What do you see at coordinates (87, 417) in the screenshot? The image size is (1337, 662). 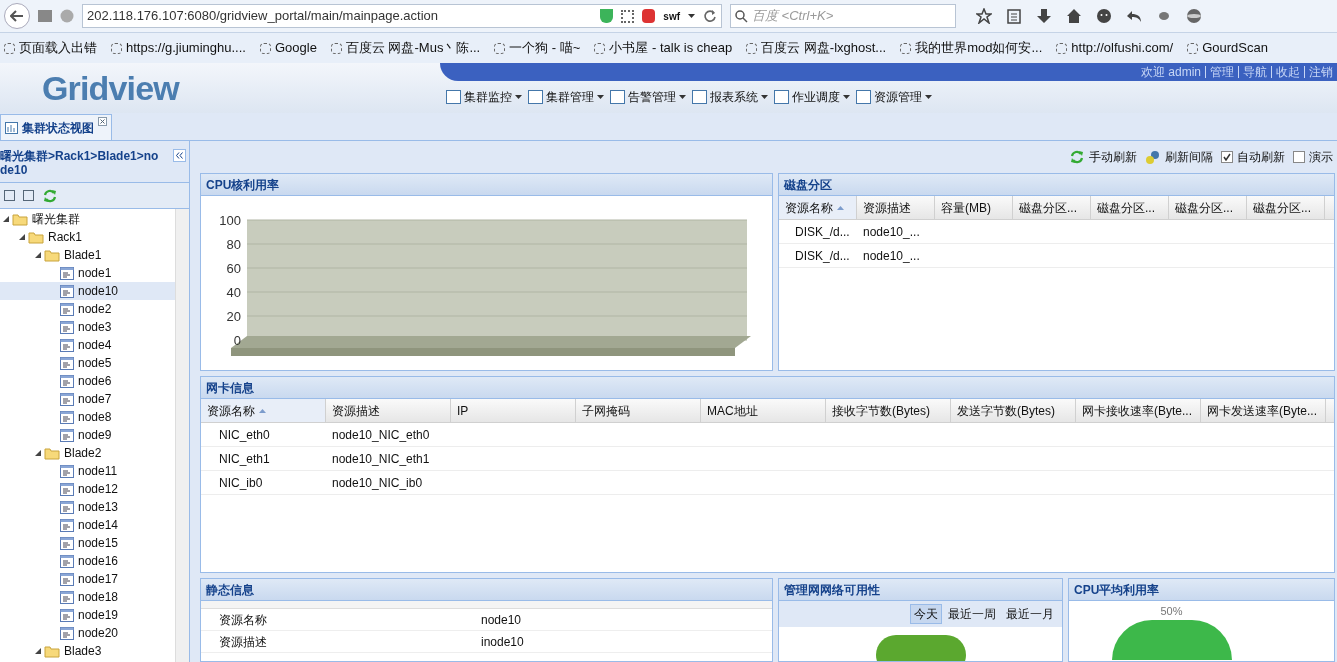 I see `tree-item: node8` at bounding box center [87, 417].